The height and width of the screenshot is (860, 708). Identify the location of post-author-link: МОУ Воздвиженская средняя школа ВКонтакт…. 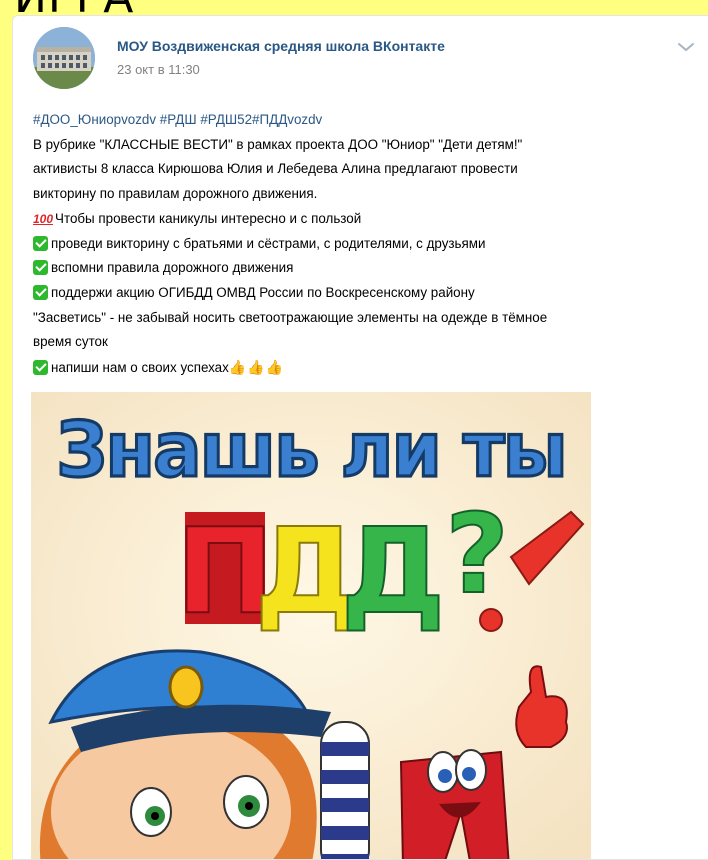
(281, 46).